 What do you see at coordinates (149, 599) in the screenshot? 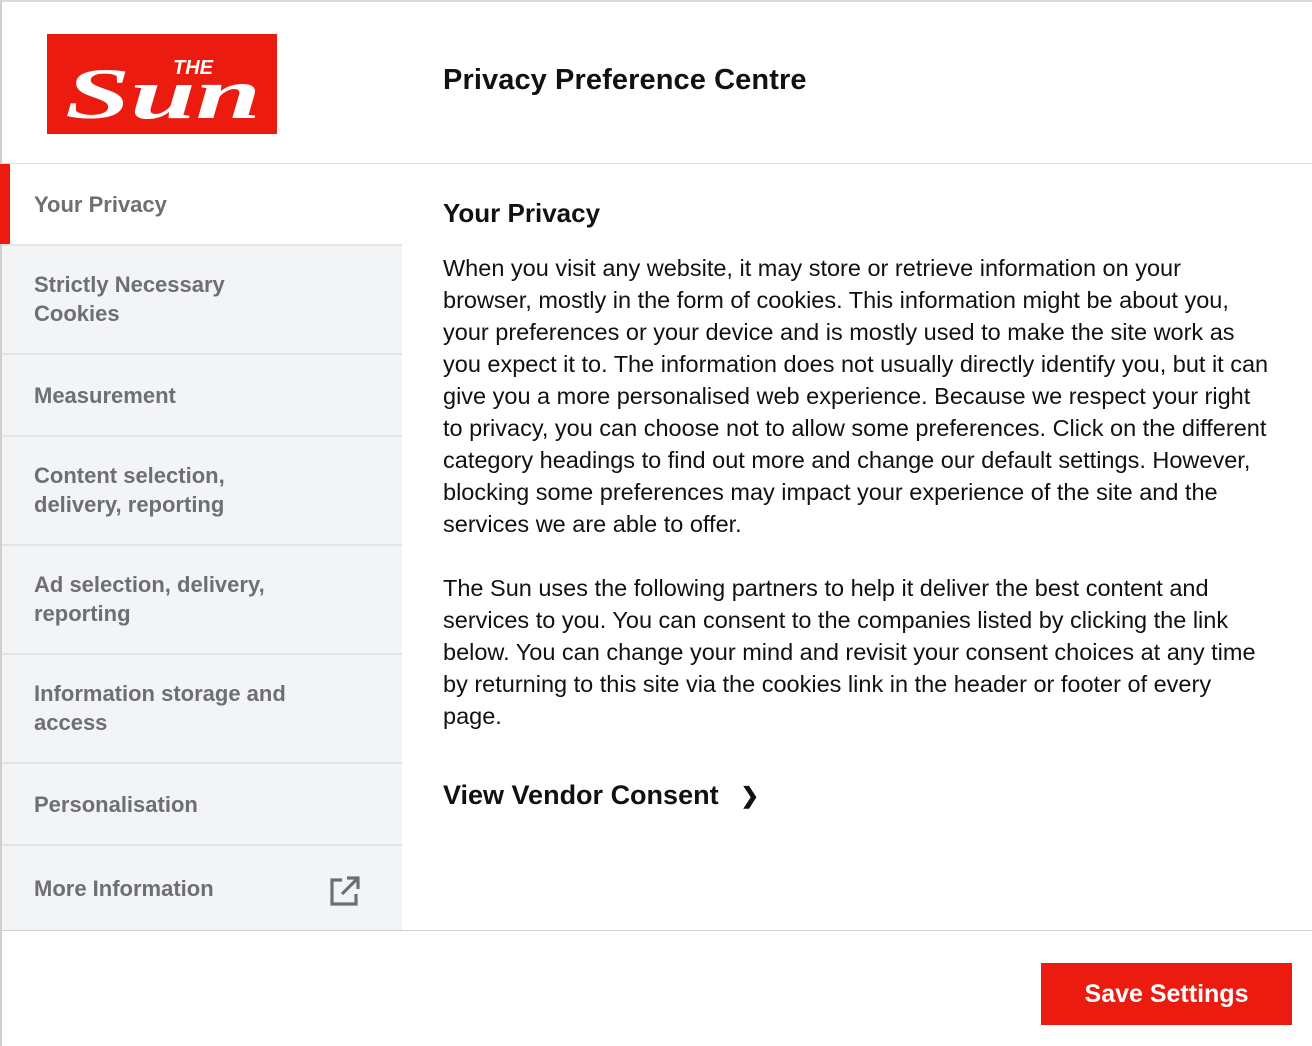
I see `sidebar-item-label: Ad selection, delivery, reporting` at bounding box center [149, 599].